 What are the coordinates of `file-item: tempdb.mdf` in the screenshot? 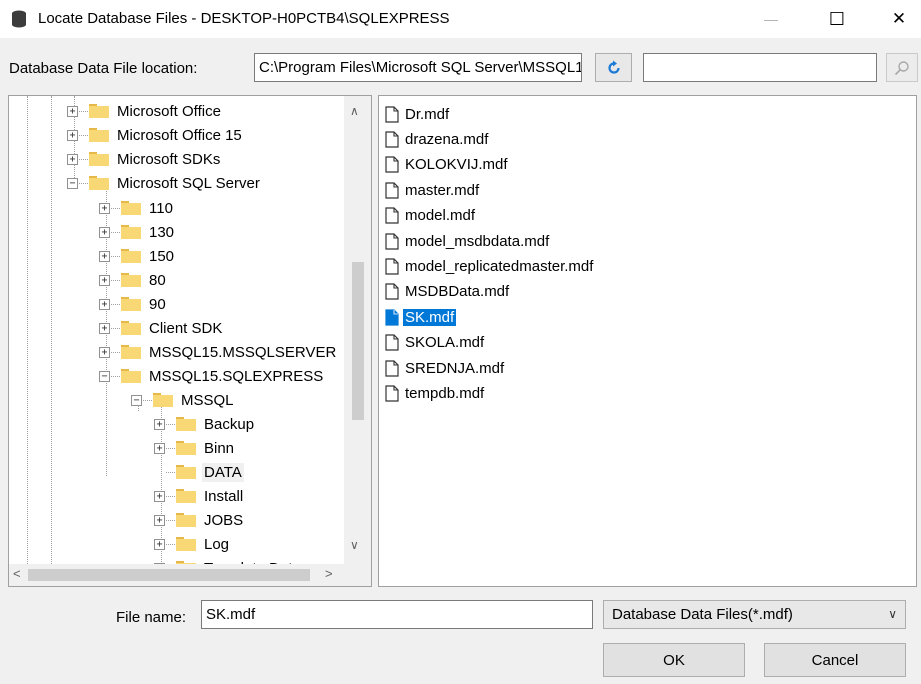 It's located at (435, 393).